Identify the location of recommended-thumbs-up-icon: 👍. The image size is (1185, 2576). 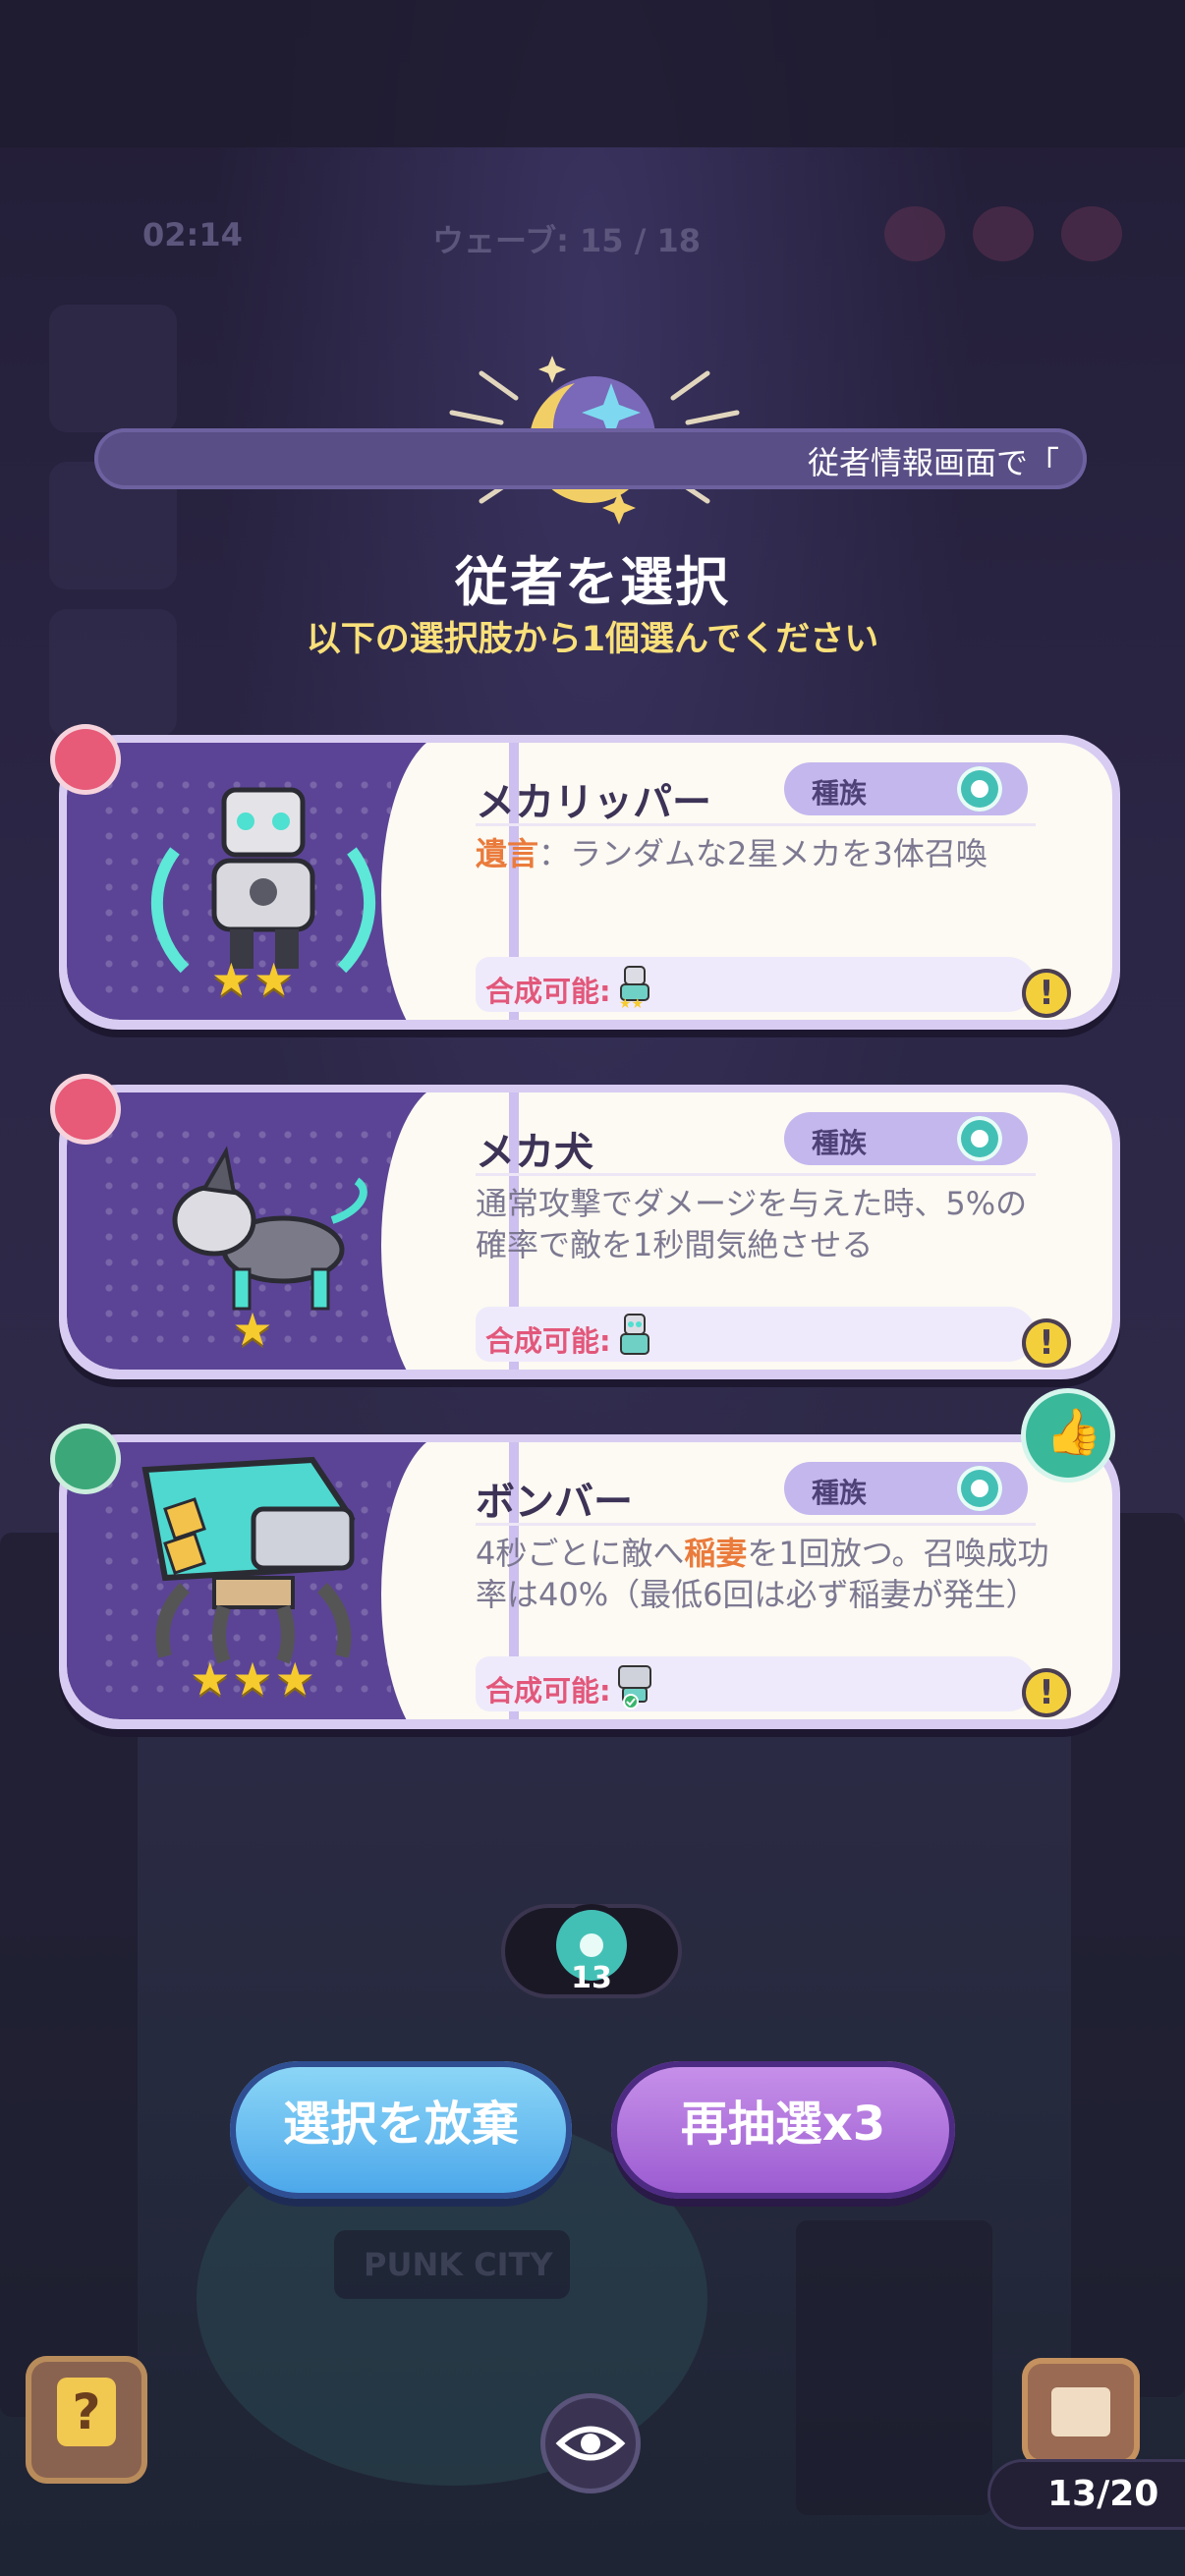
(1068, 1435).